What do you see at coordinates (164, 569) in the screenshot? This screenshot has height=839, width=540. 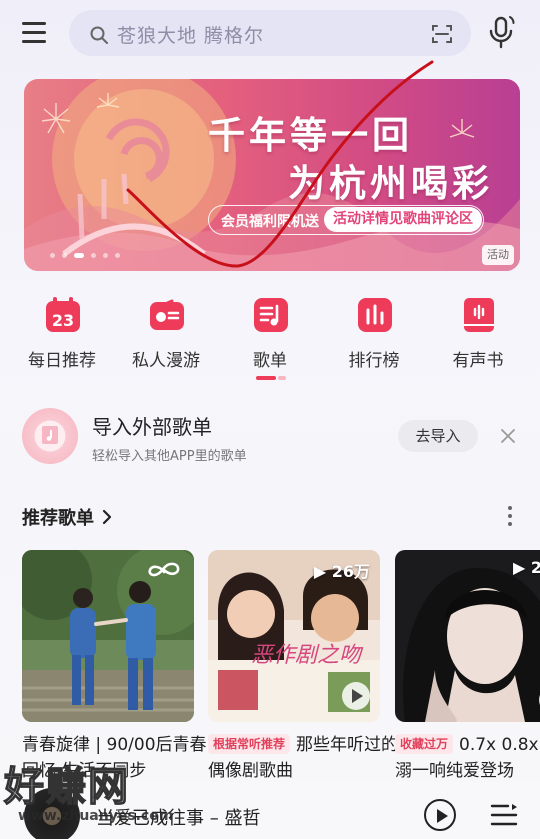 I see `infinity-icon` at bounding box center [164, 569].